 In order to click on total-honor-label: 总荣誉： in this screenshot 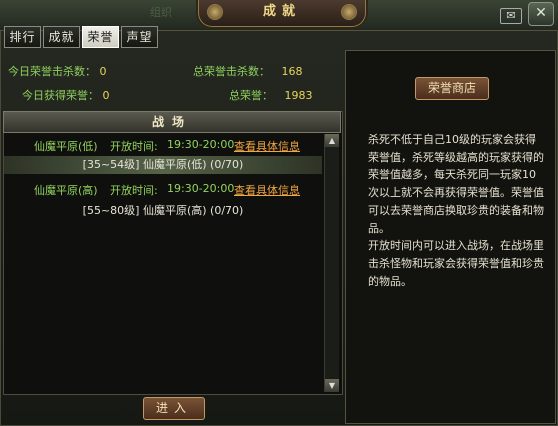, I will do `click(251, 95)`.